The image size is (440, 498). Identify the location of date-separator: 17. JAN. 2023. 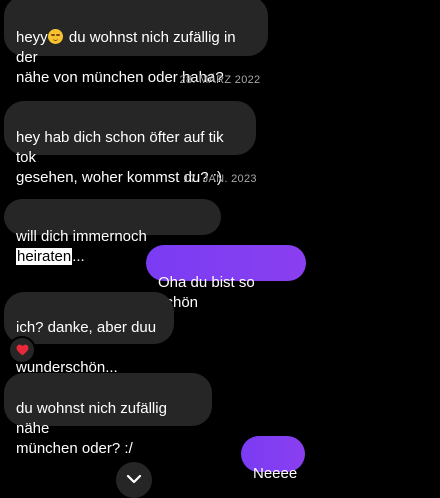
(220, 179).